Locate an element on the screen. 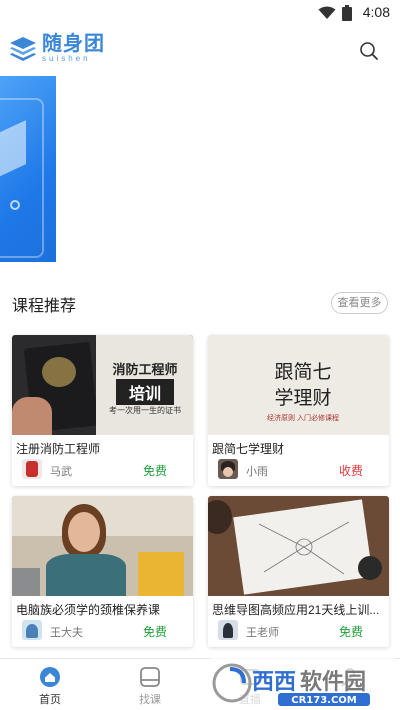 This screenshot has height=710, width=400. status-icons is located at coordinates (335, 13).